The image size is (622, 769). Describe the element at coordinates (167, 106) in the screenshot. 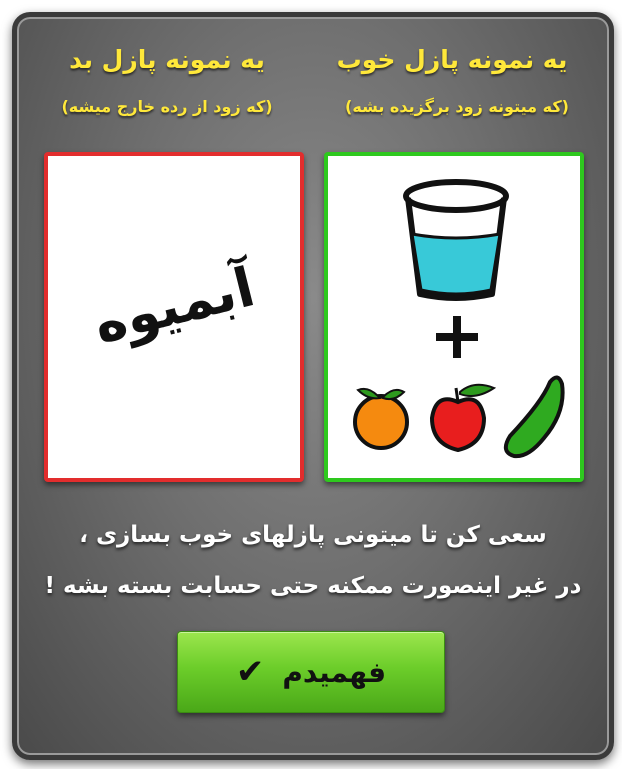

I see `bad-example-subtitle: (که زود از رده خارج میشه)` at that location.